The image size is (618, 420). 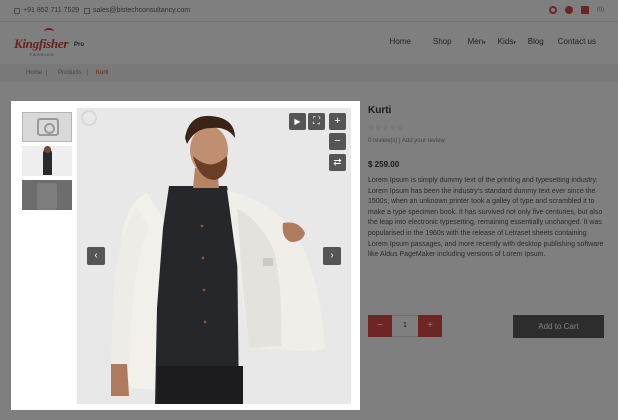 I want to click on zoom-out-button: −, so click(x=337, y=141).